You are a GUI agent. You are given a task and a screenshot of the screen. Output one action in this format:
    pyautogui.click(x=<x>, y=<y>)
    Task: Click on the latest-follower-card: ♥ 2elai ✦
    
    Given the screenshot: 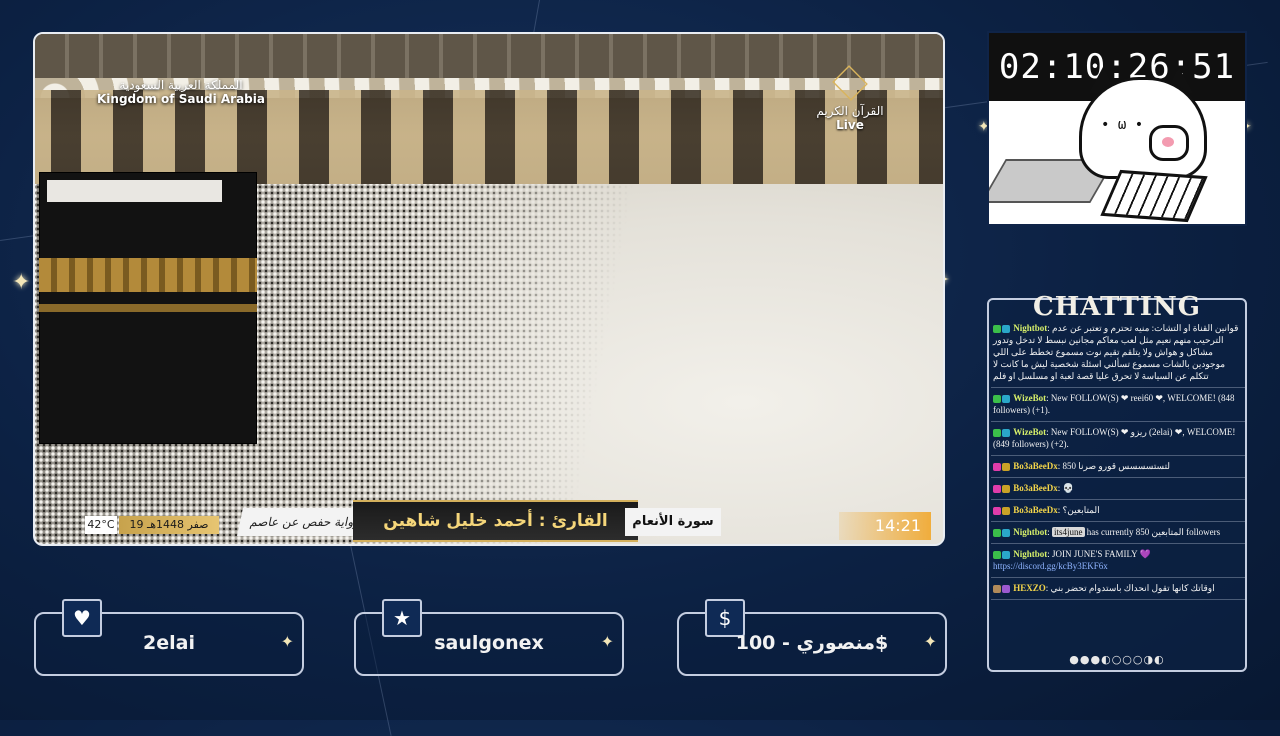 What is the action you would take?
    pyautogui.click(x=169, y=637)
    